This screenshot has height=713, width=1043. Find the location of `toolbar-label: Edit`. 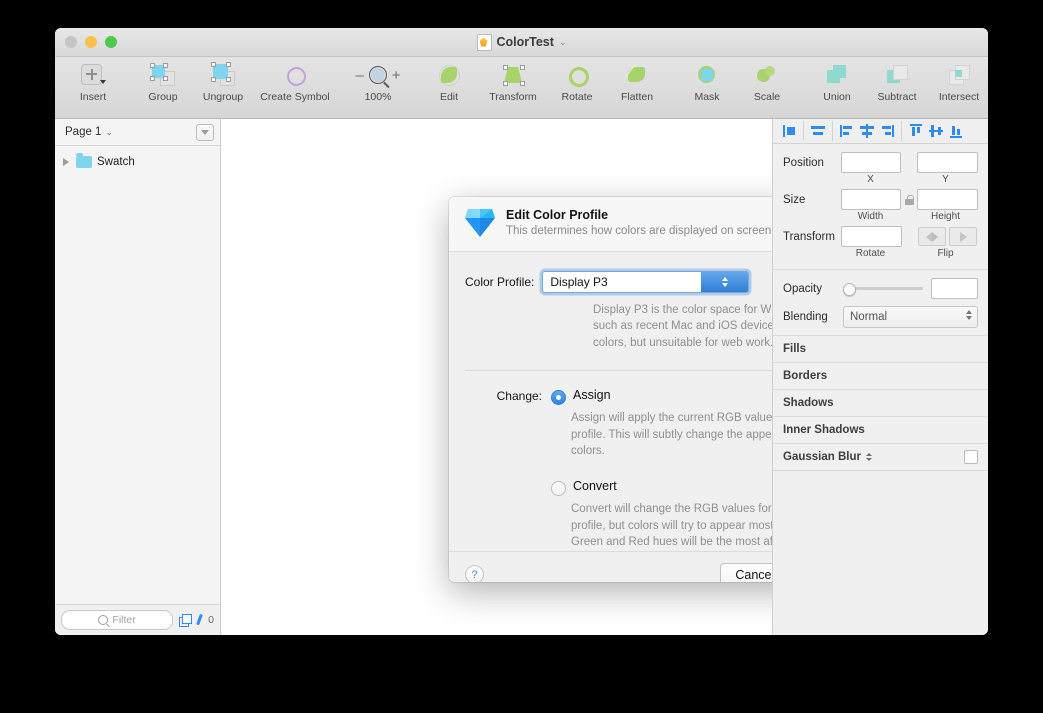

toolbar-label: Edit is located at coordinates (449, 97).